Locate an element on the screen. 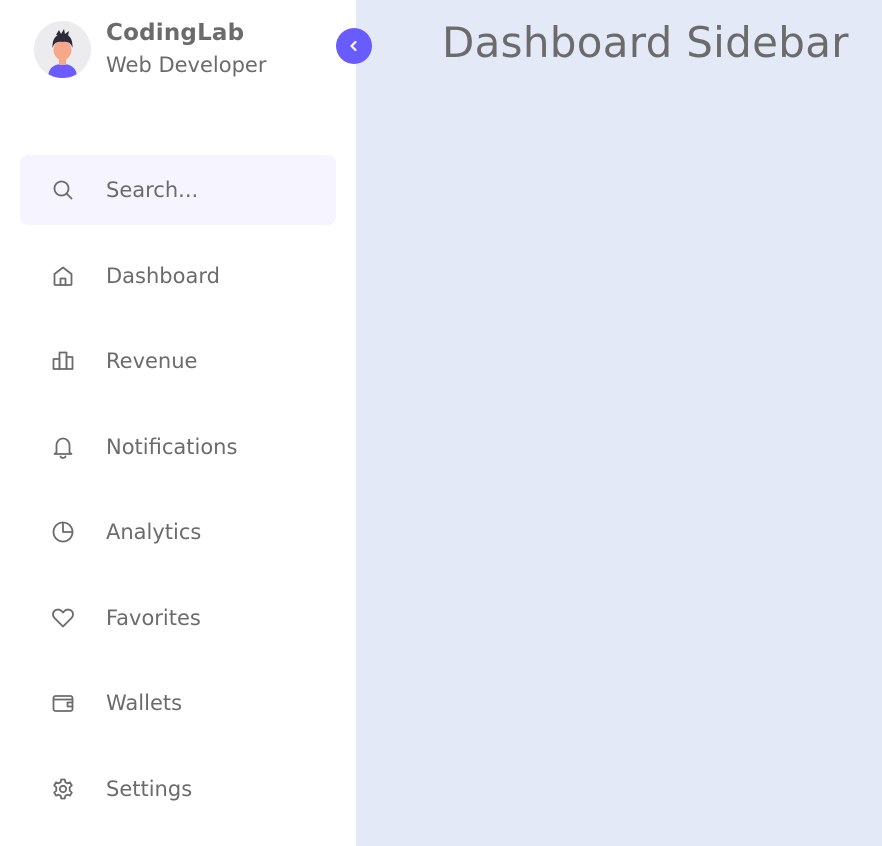 The image size is (882, 846). heart-icon is located at coordinates (63, 618).